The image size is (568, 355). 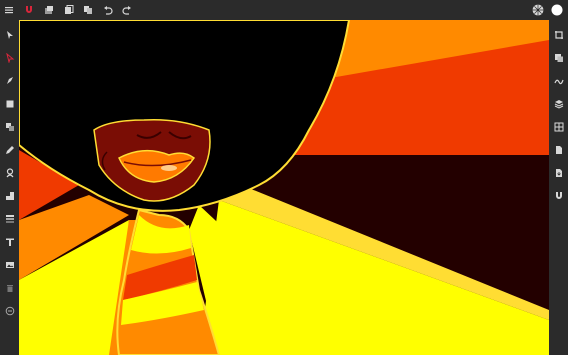 What do you see at coordinates (29, 10) in the screenshot?
I see `magnet-icon` at bounding box center [29, 10].